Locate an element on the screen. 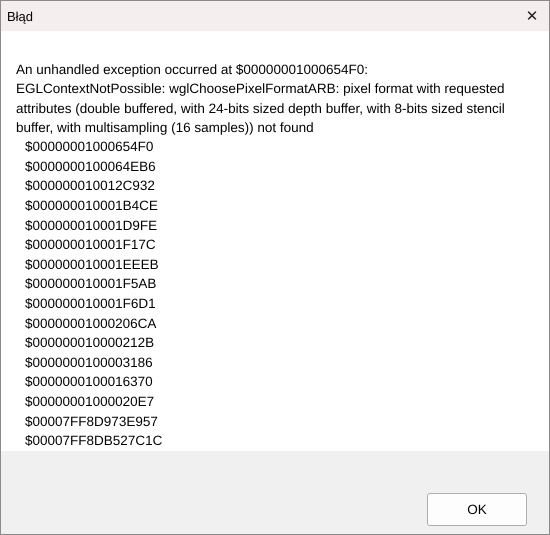 This screenshot has height=535, width=550. stack-address: $000000010001B4CE is located at coordinates (91, 205).